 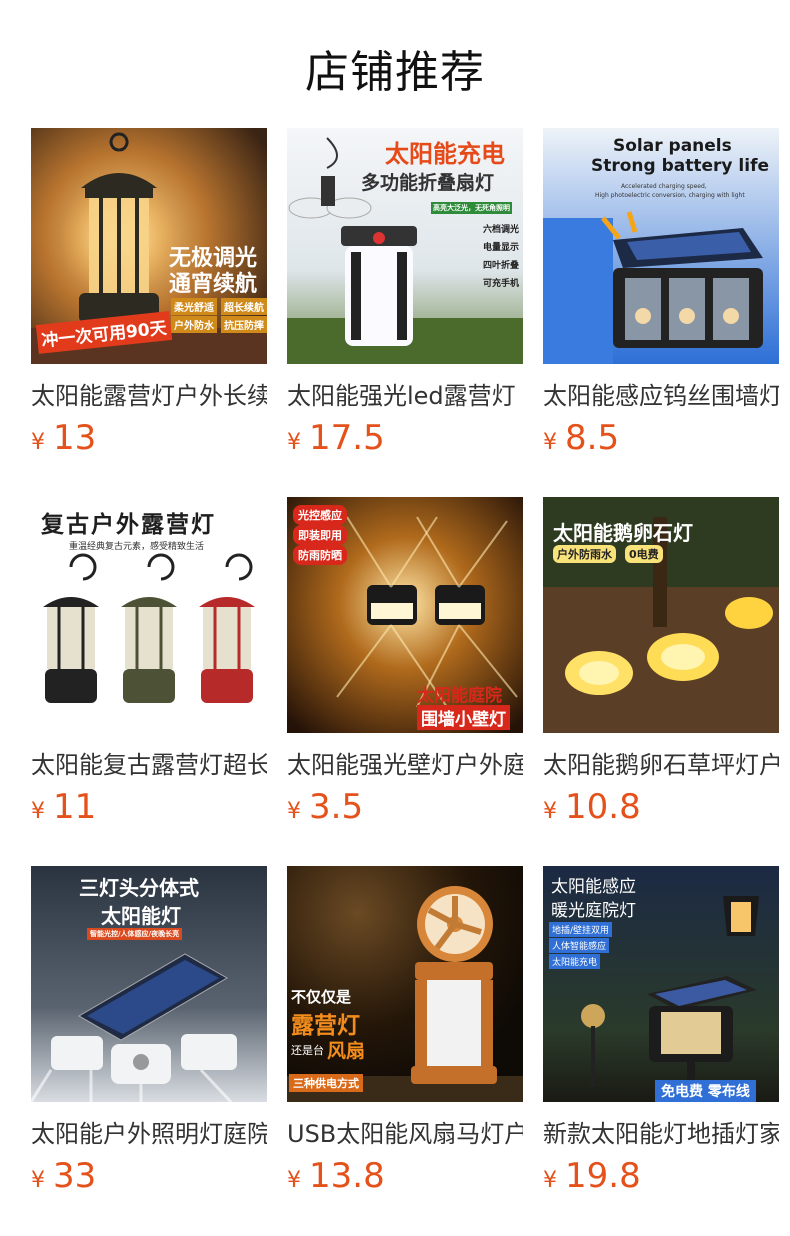 What do you see at coordinates (149, 396) in the screenshot?
I see `product-name: 太阳能露营灯户外长续航` at bounding box center [149, 396].